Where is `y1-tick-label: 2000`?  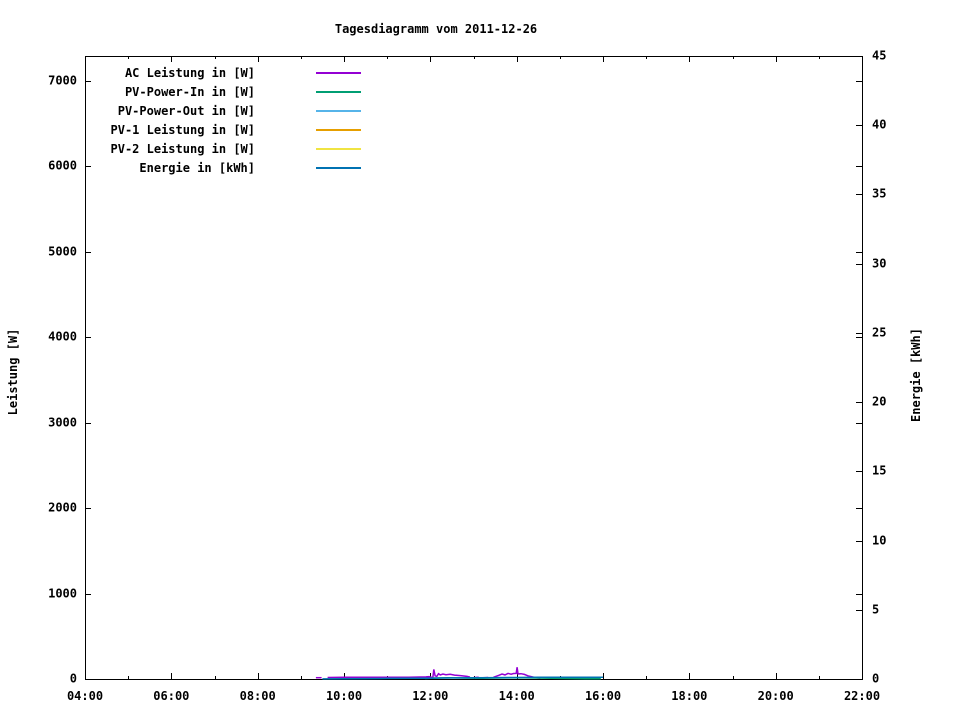
y1-tick-label: 2000 is located at coordinates (62, 507).